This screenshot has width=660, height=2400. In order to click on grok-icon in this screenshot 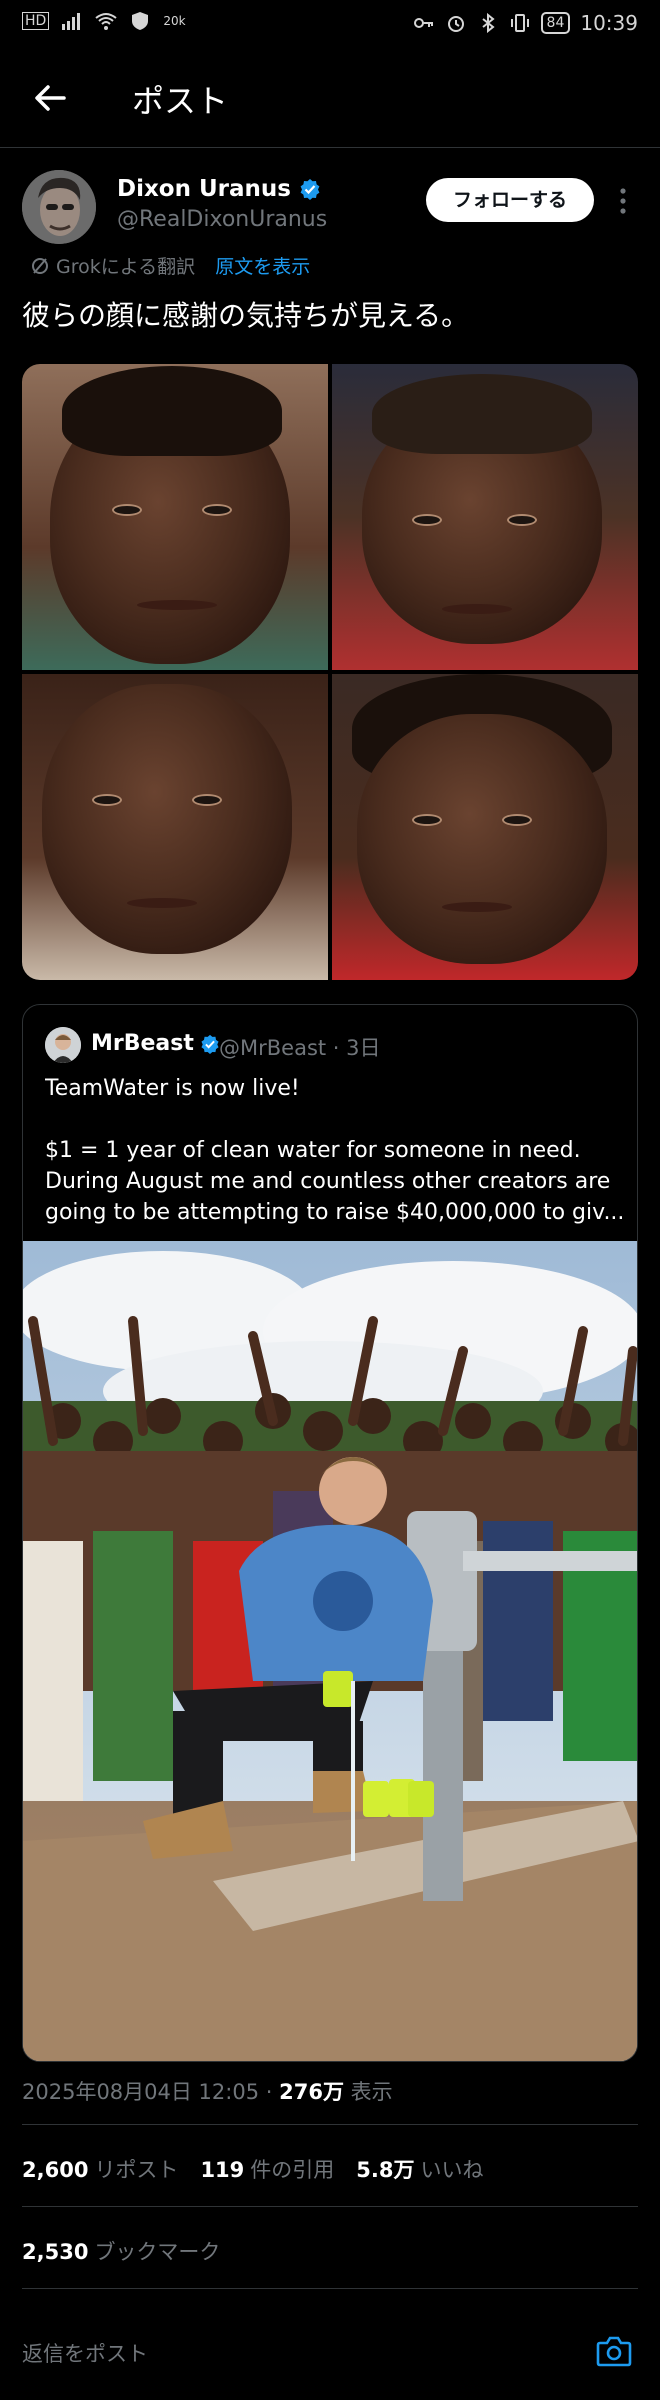, I will do `click(40, 265)`.